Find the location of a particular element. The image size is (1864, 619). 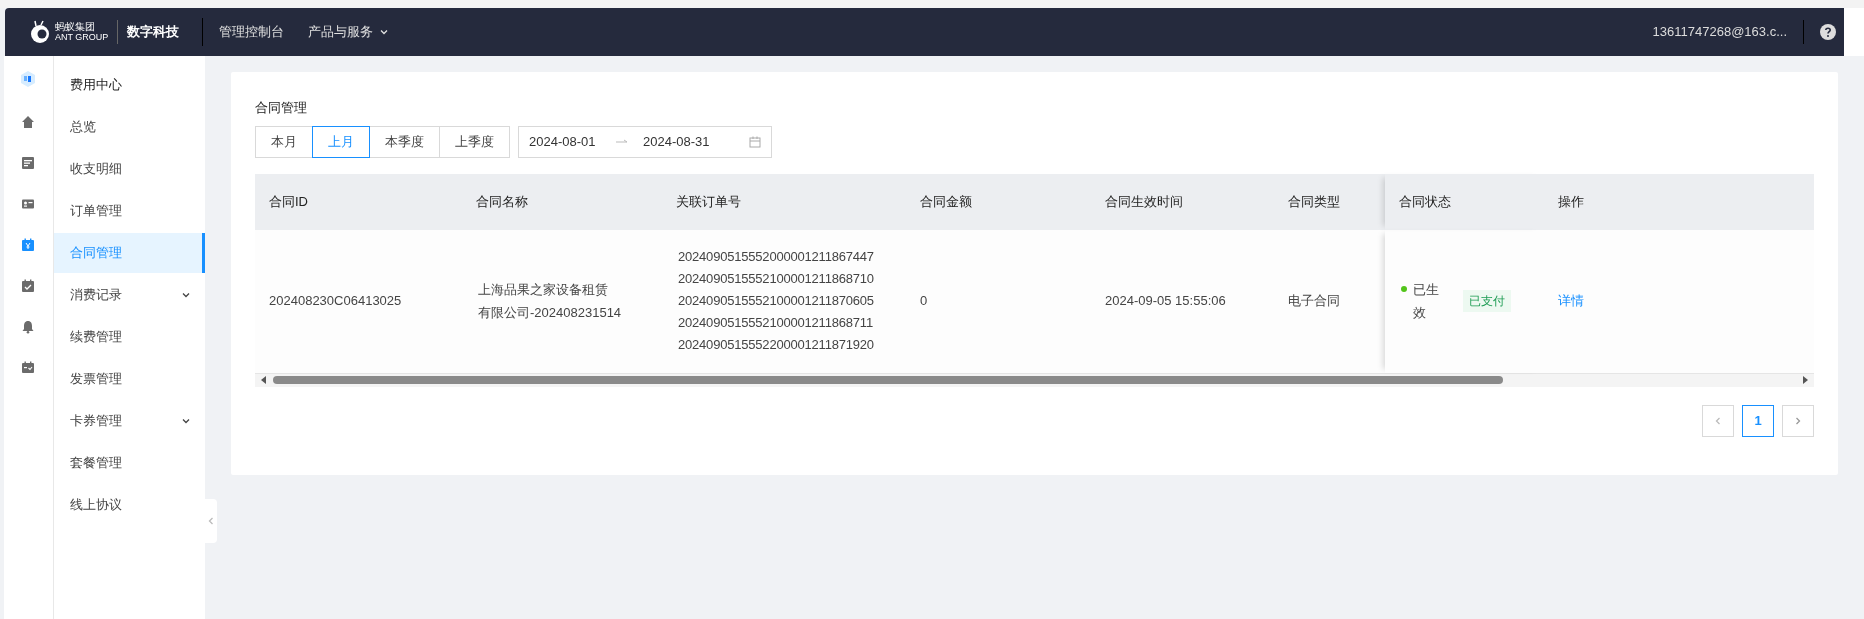

help-icon is located at coordinates (1828, 32).